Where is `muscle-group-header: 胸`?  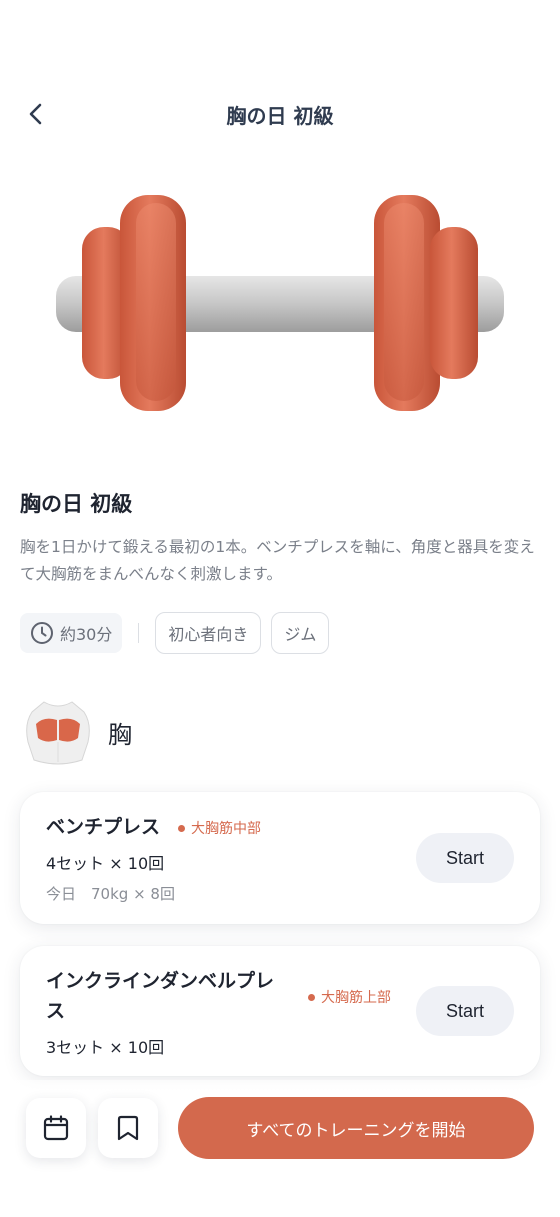
muscle-group-header: 胸 is located at coordinates (77, 732).